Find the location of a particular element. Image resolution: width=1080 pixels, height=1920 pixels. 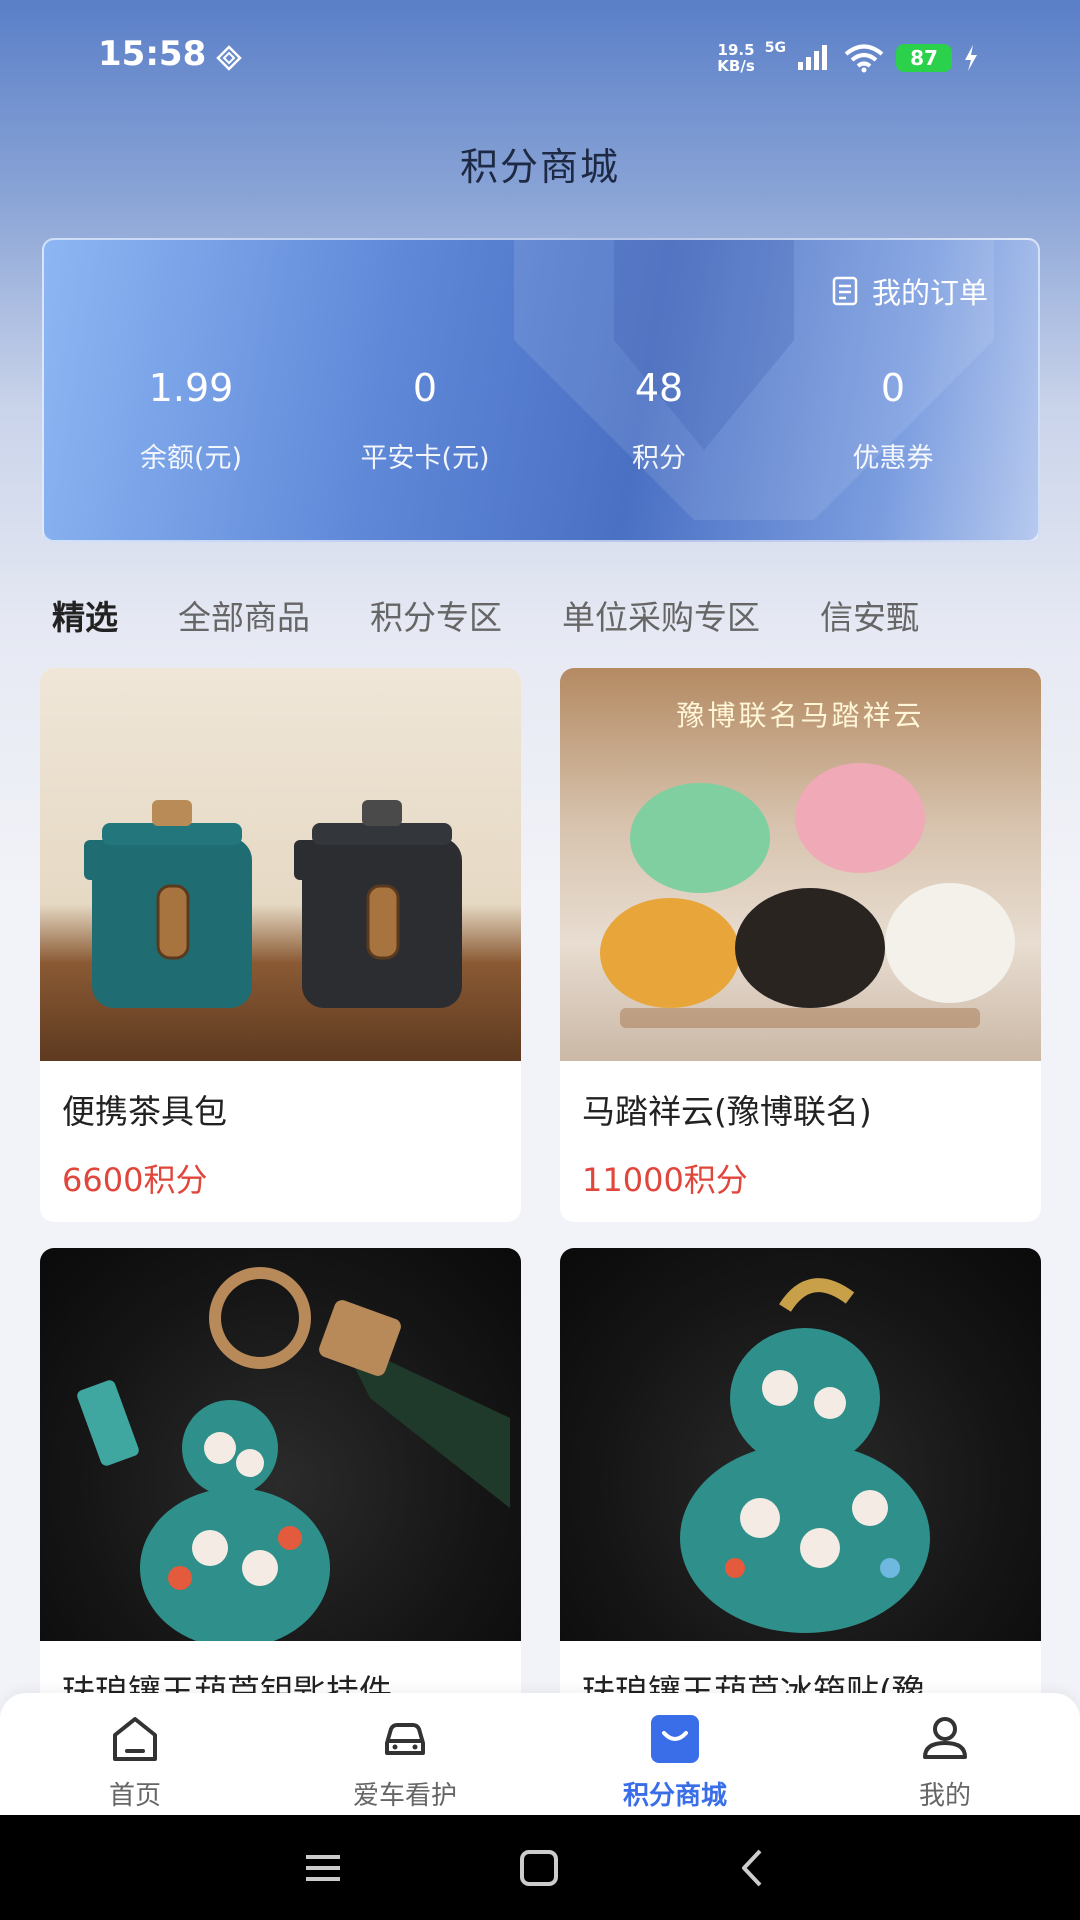

bottom-navigation: 首页 爱车看护 积分商城 我的 is located at coordinates (540, 1754).